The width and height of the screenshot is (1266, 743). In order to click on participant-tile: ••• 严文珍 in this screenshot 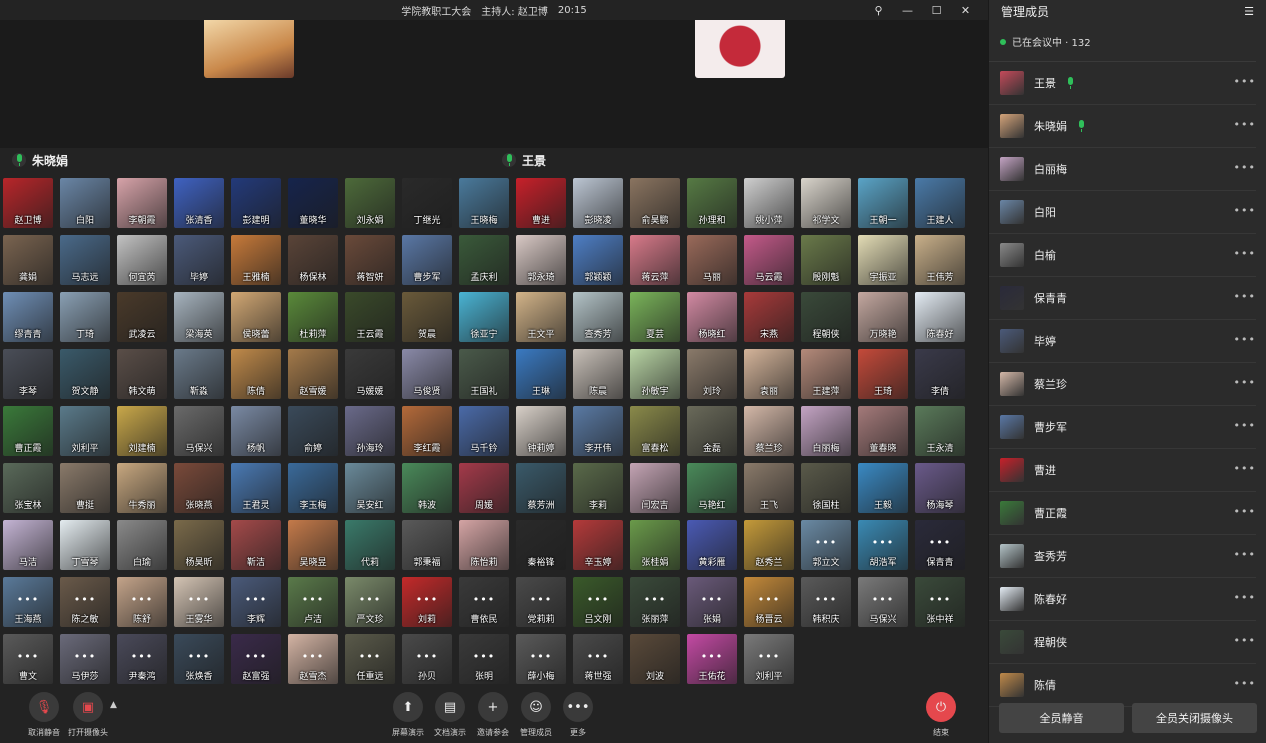, I will do `click(370, 602)`.